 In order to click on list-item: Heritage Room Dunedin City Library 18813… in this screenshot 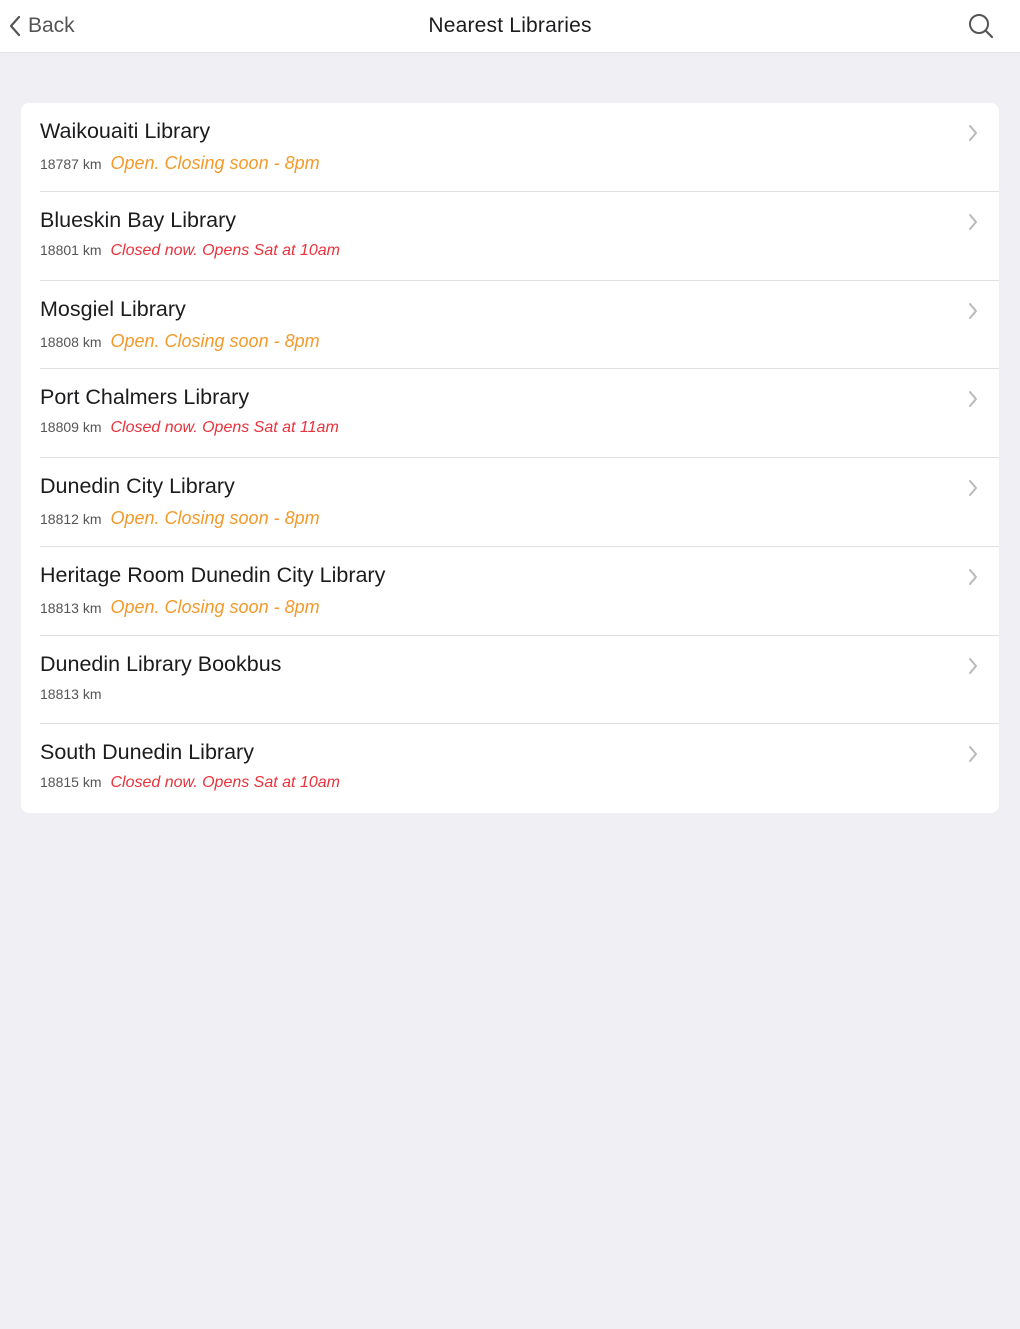, I will do `click(510, 591)`.